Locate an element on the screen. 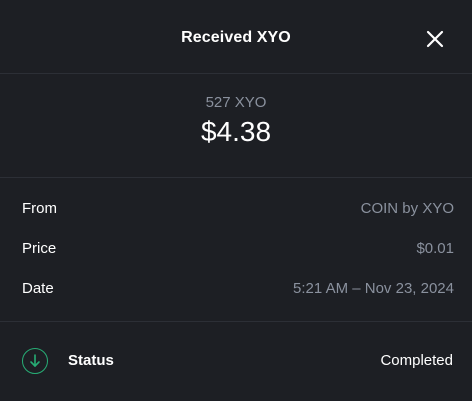 This screenshot has width=472, height=401. detail-label: From is located at coordinates (39, 208).